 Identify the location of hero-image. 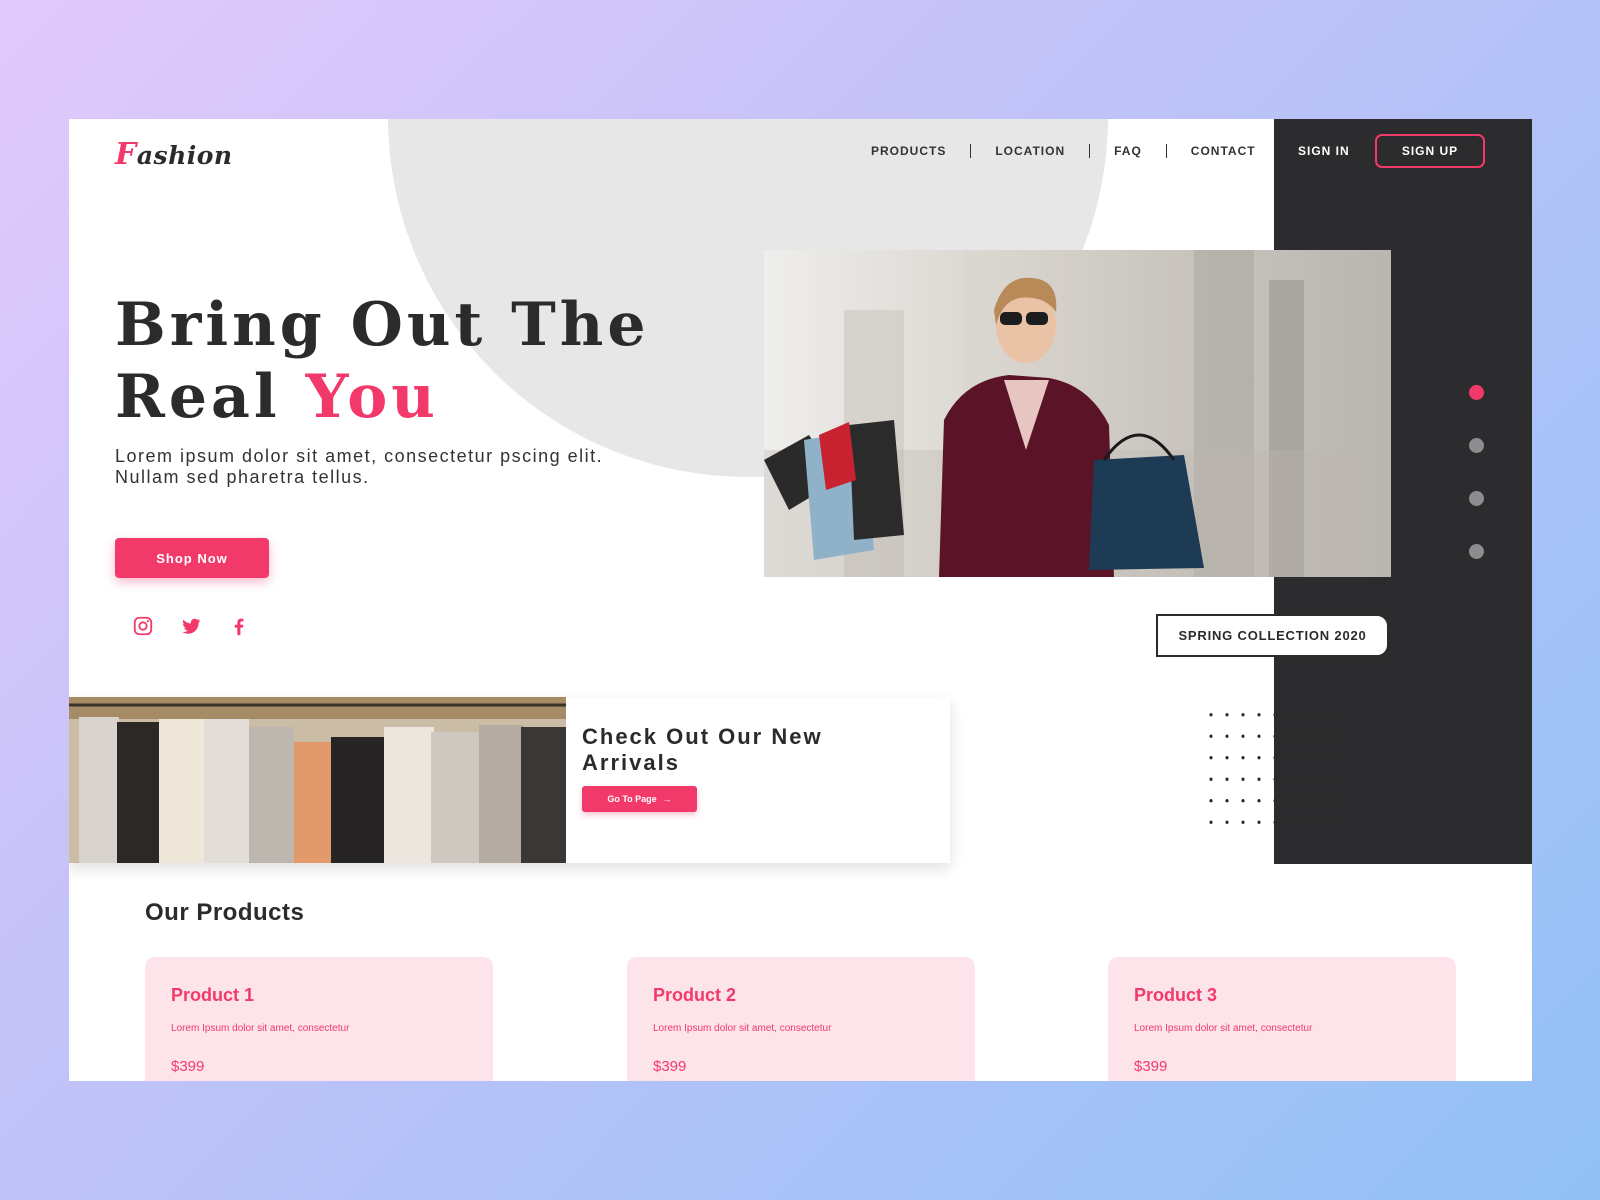
(1077, 413).